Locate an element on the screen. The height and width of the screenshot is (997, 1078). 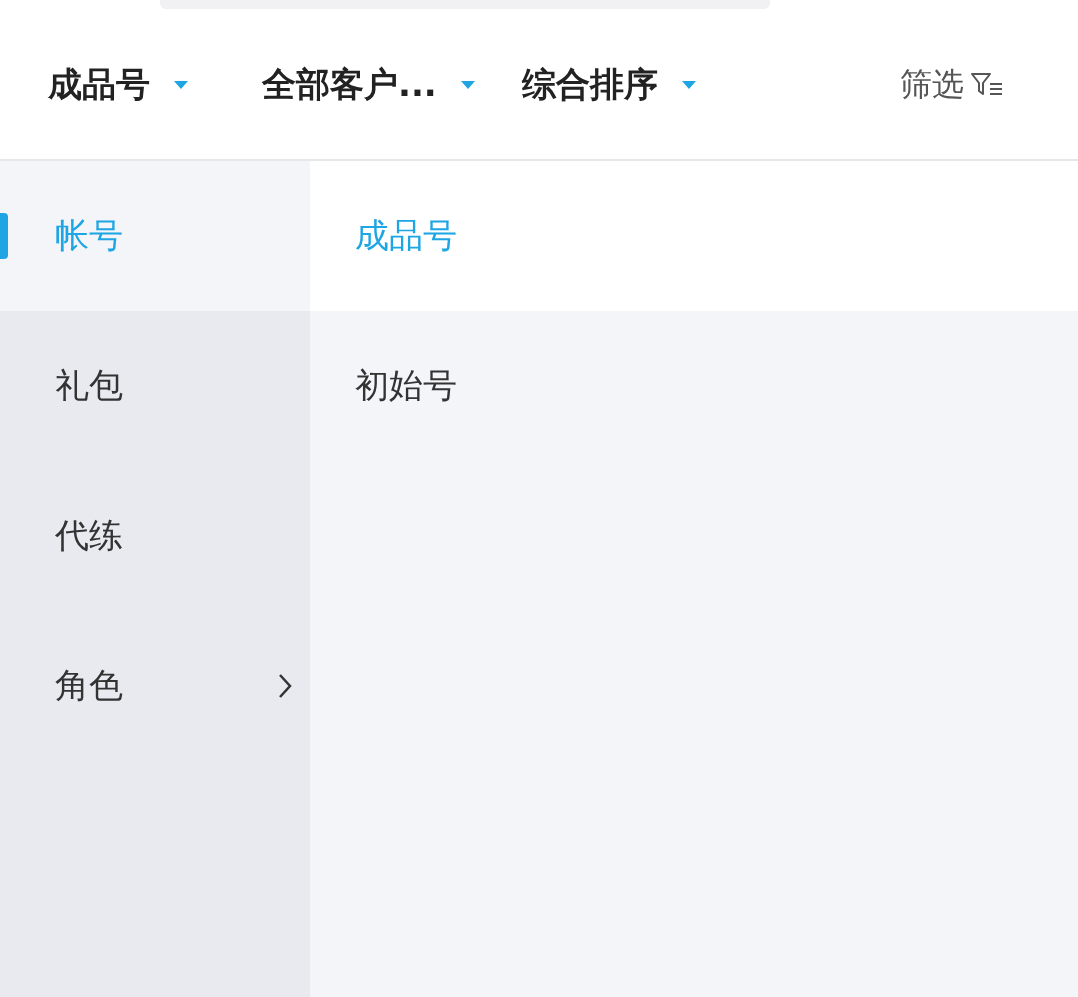
dropdown-button: 成品号 is located at coordinates (119, 84).